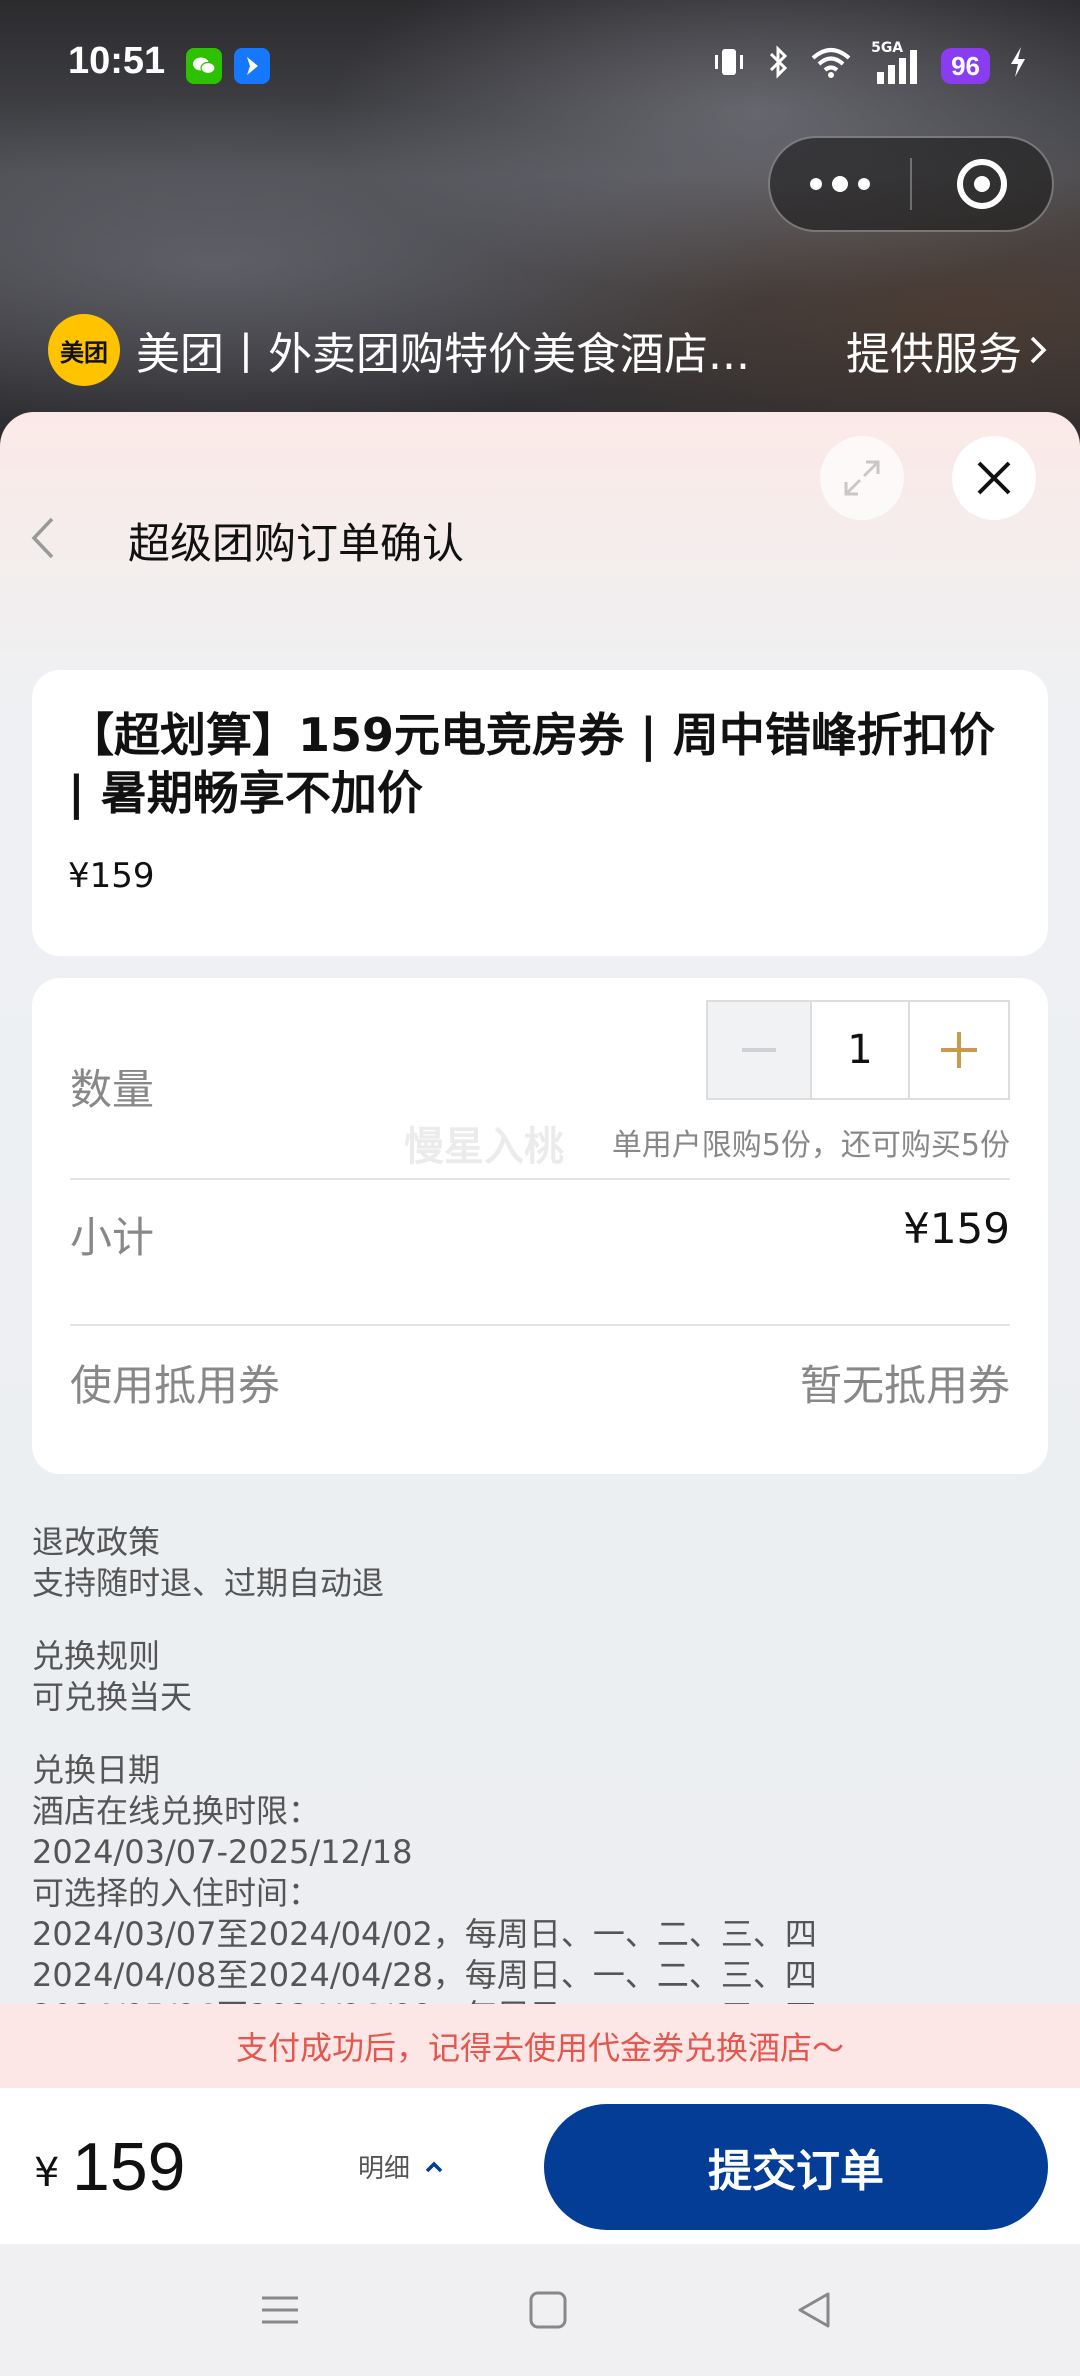  Describe the element at coordinates (208, 1583) in the screenshot. I see `refund-text: 支持随时退、过期自动退` at that location.